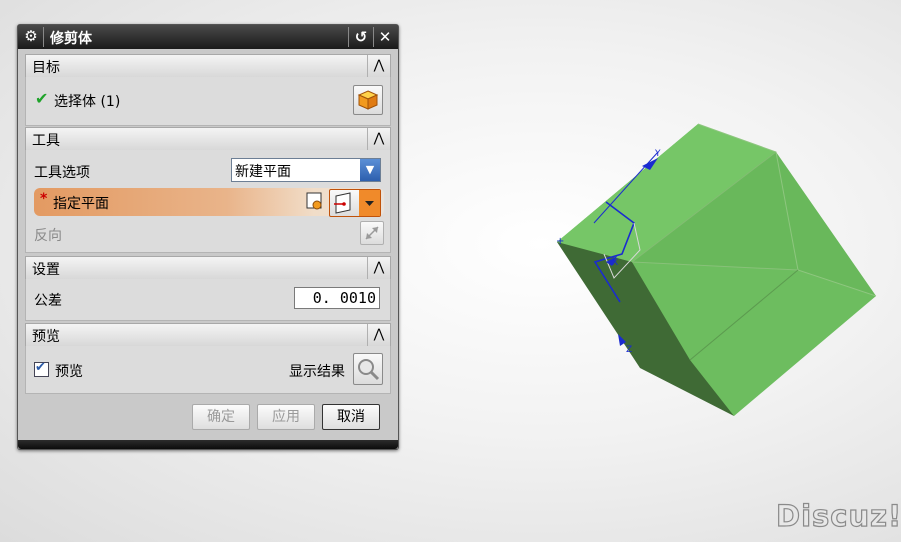 The width and height of the screenshot is (901, 542). I want to click on solid-body-icon, so click(368, 100).